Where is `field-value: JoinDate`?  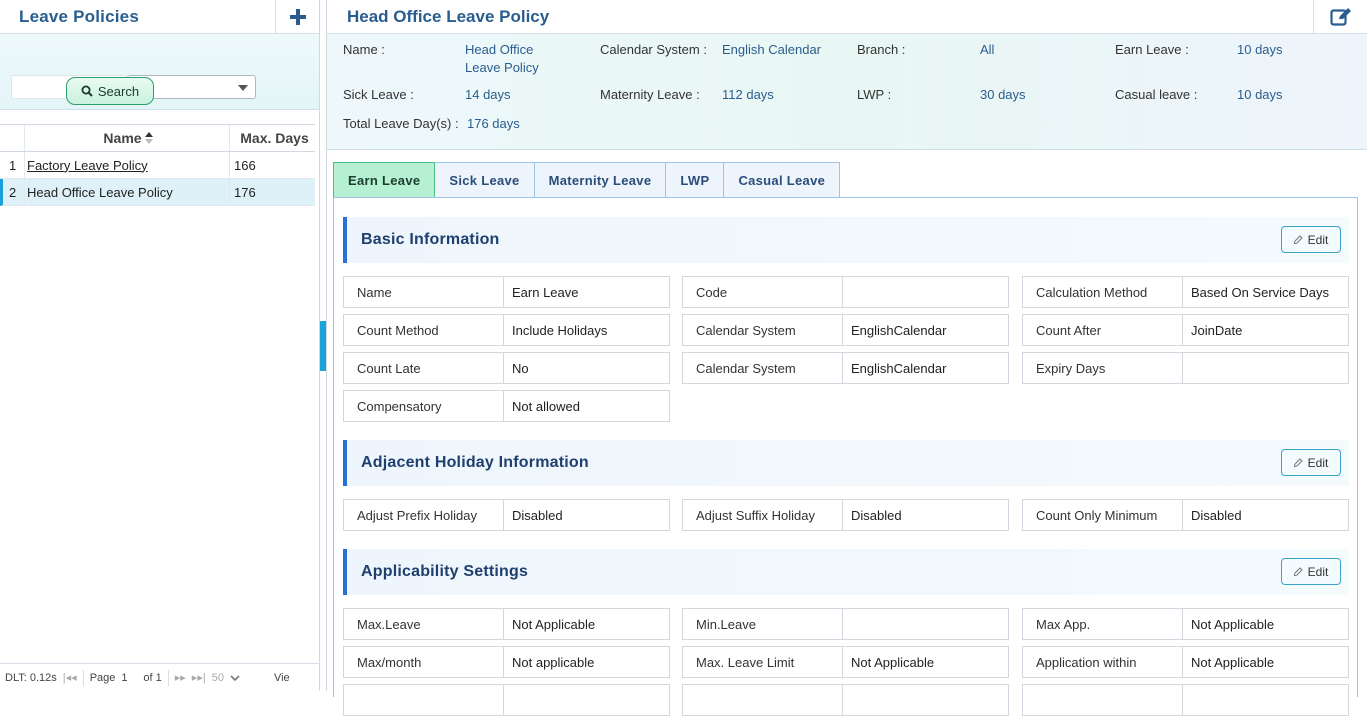 field-value: JoinDate is located at coordinates (1217, 330).